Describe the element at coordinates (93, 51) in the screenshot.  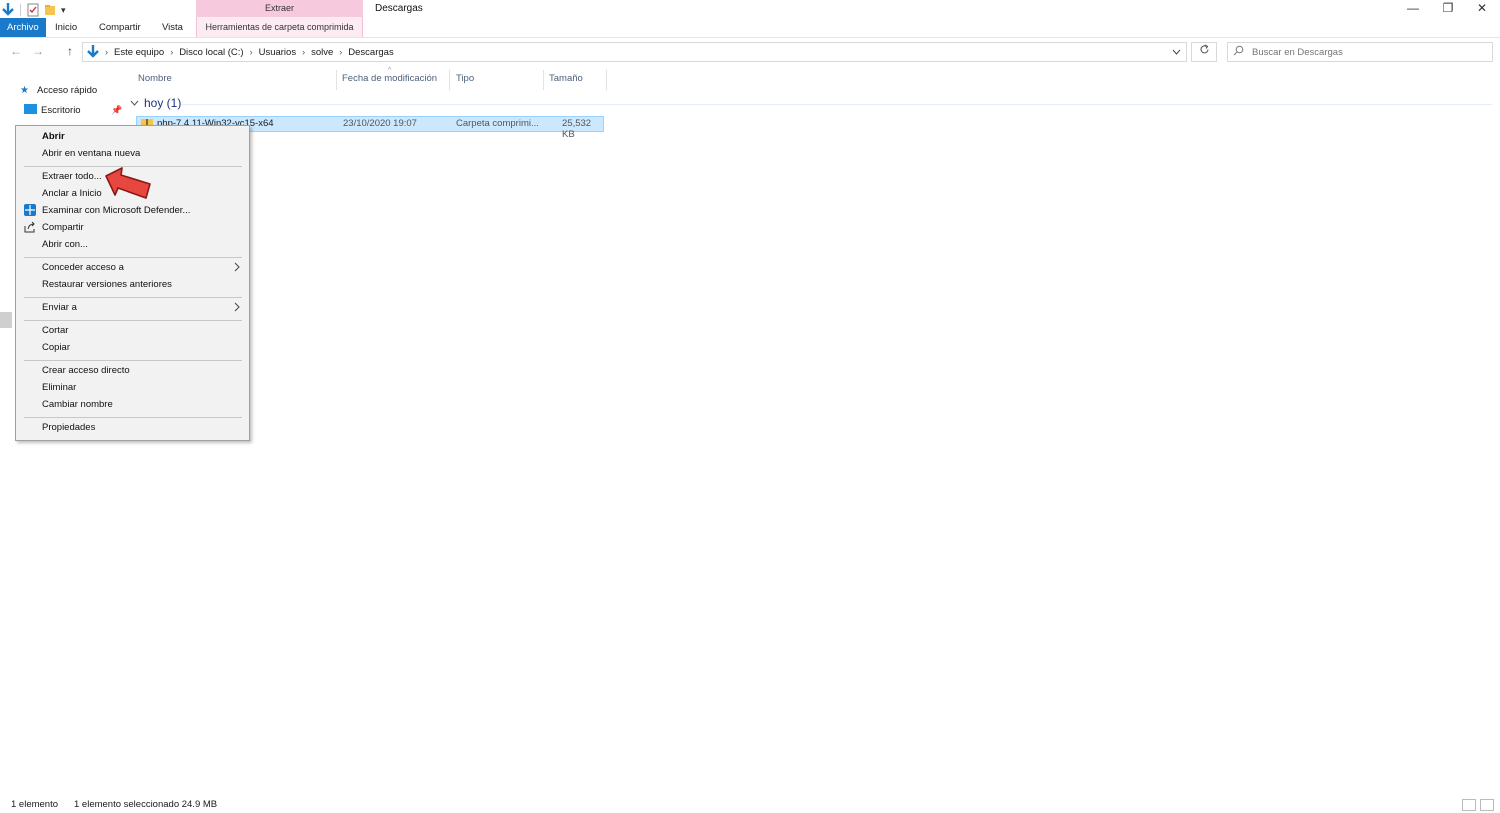
I see `downloads-icon` at that location.